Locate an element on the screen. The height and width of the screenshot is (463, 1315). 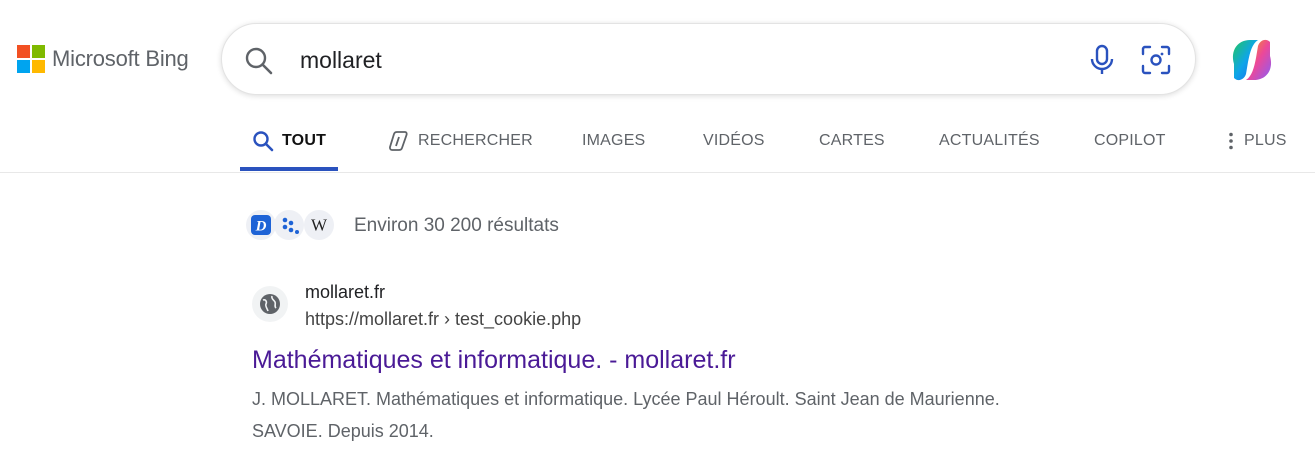
microsoft-logo-icon is located at coordinates (31, 59).